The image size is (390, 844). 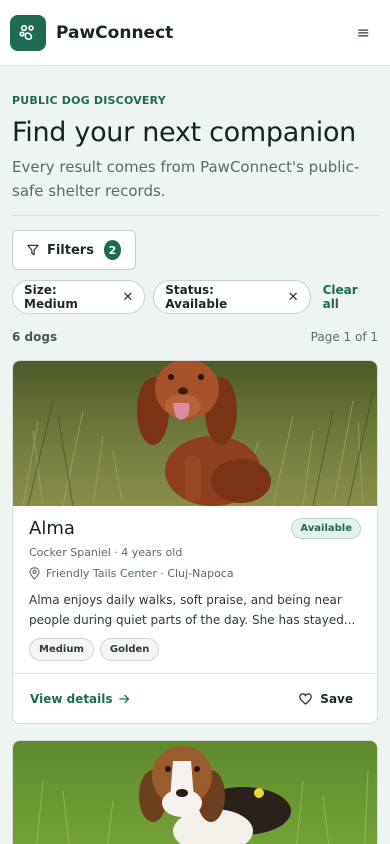 What do you see at coordinates (195, 215) in the screenshot?
I see `divider` at bounding box center [195, 215].